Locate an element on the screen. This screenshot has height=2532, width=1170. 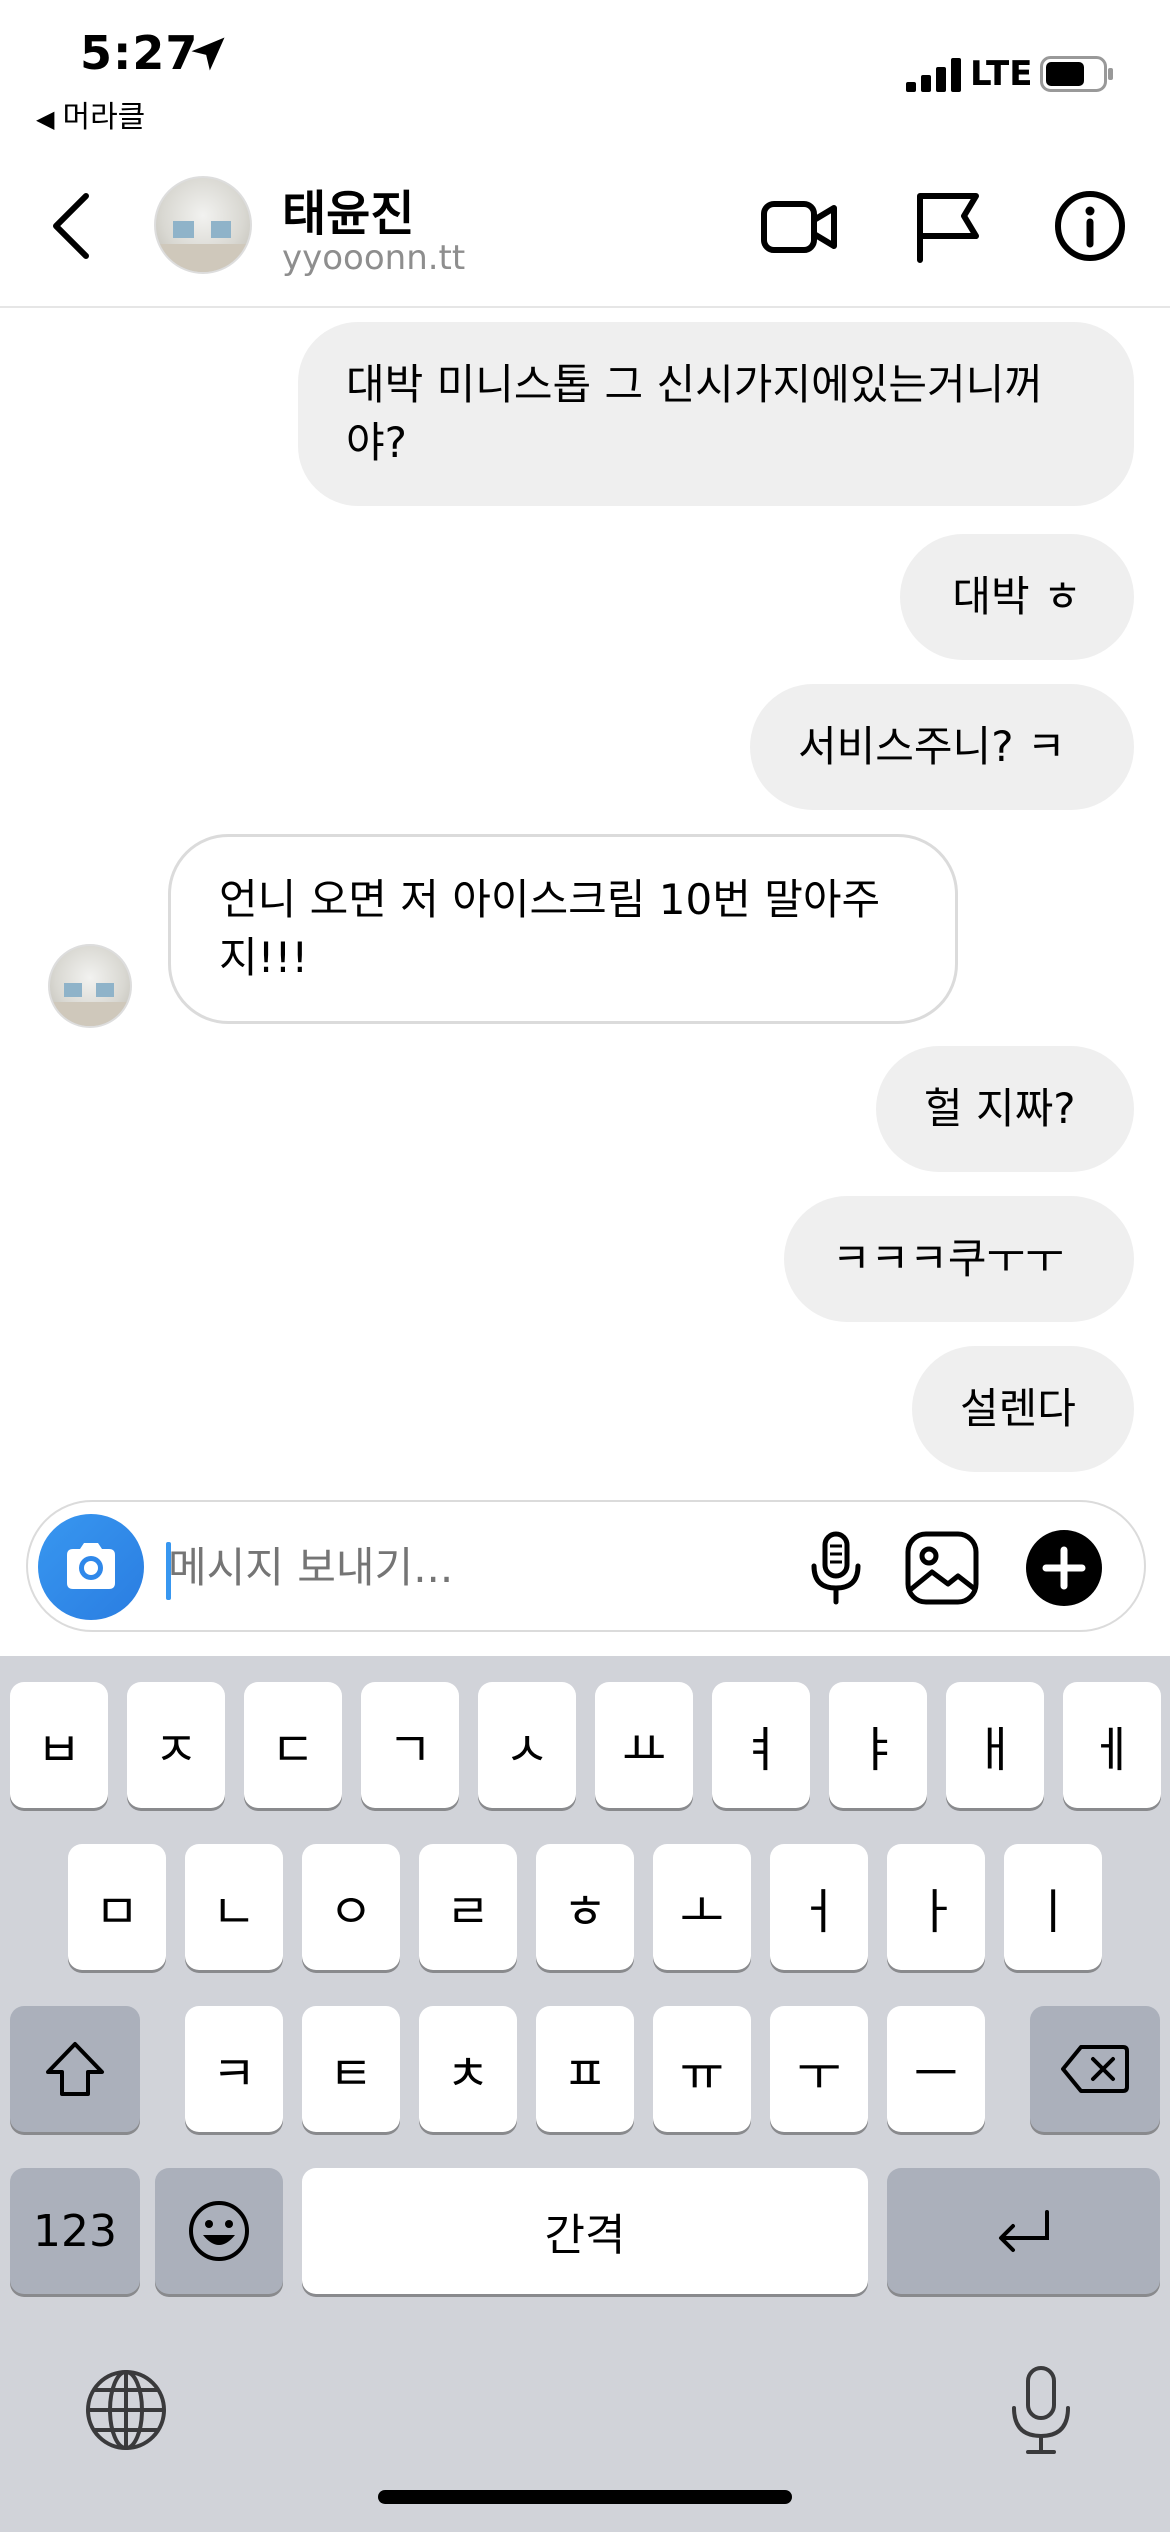
key: ㅣ is located at coordinates (1053, 1907).